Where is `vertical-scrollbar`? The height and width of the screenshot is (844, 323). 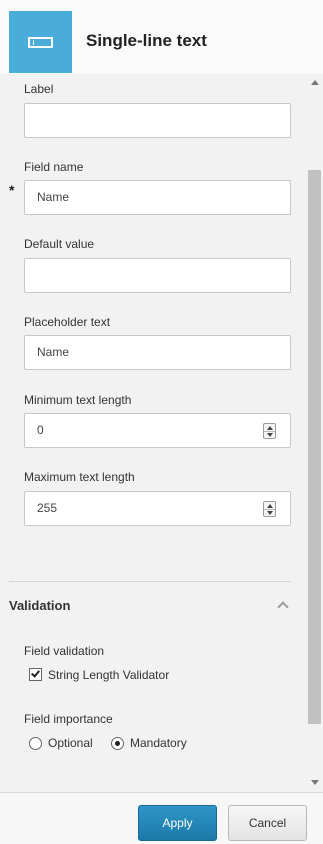
vertical-scrollbar is located at coordinates (314, 433).